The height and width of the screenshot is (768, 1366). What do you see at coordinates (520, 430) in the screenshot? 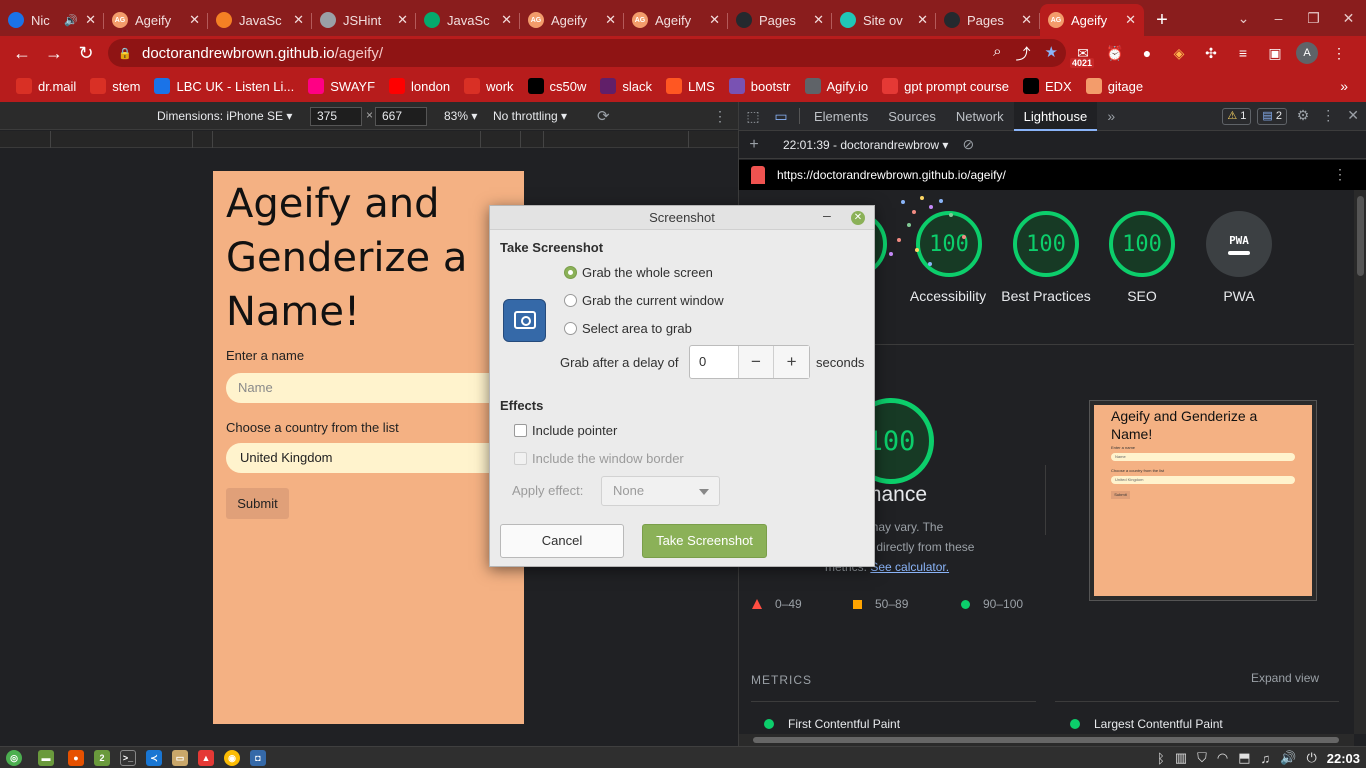
I see `include-pointer-checkbox` at bounding box center [520, 430].